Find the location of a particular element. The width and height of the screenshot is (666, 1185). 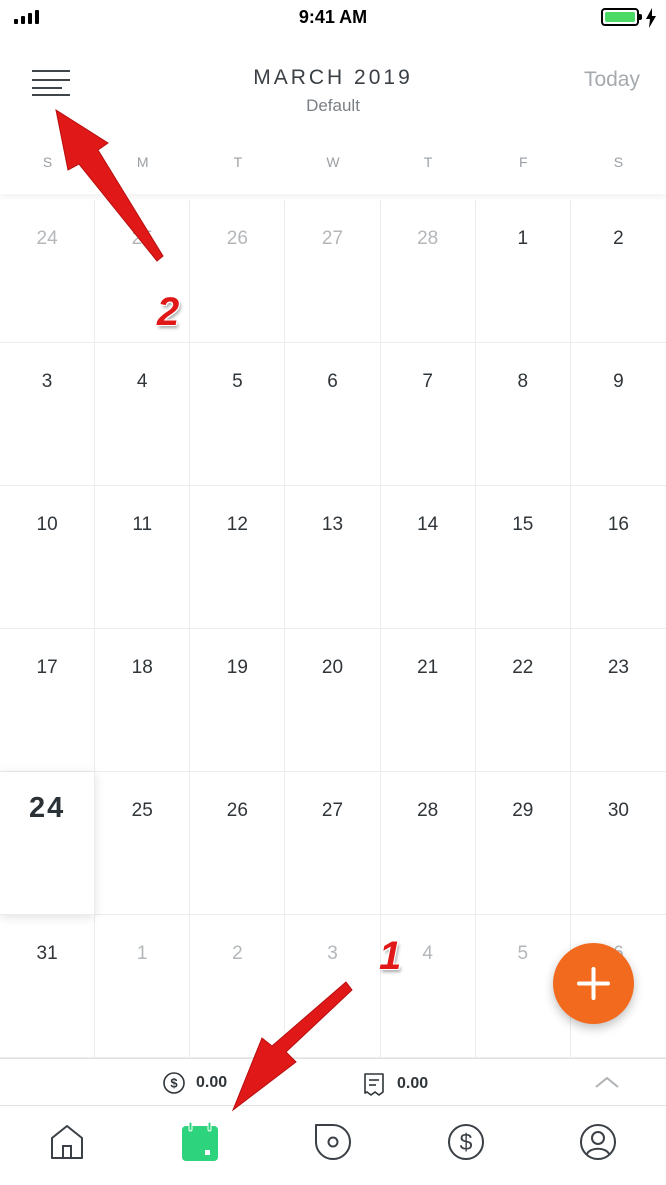

callout-number-1: 1 is located at coordinates (390, 956).